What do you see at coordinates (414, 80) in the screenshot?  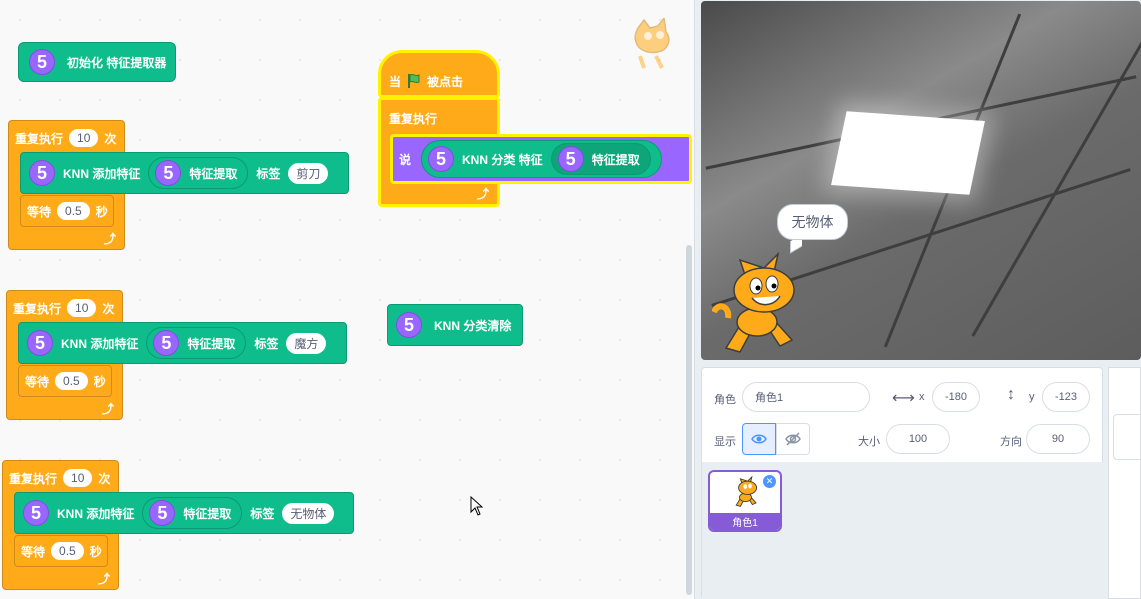 I see `green-flag-icon` at bounding box center [414, 80].